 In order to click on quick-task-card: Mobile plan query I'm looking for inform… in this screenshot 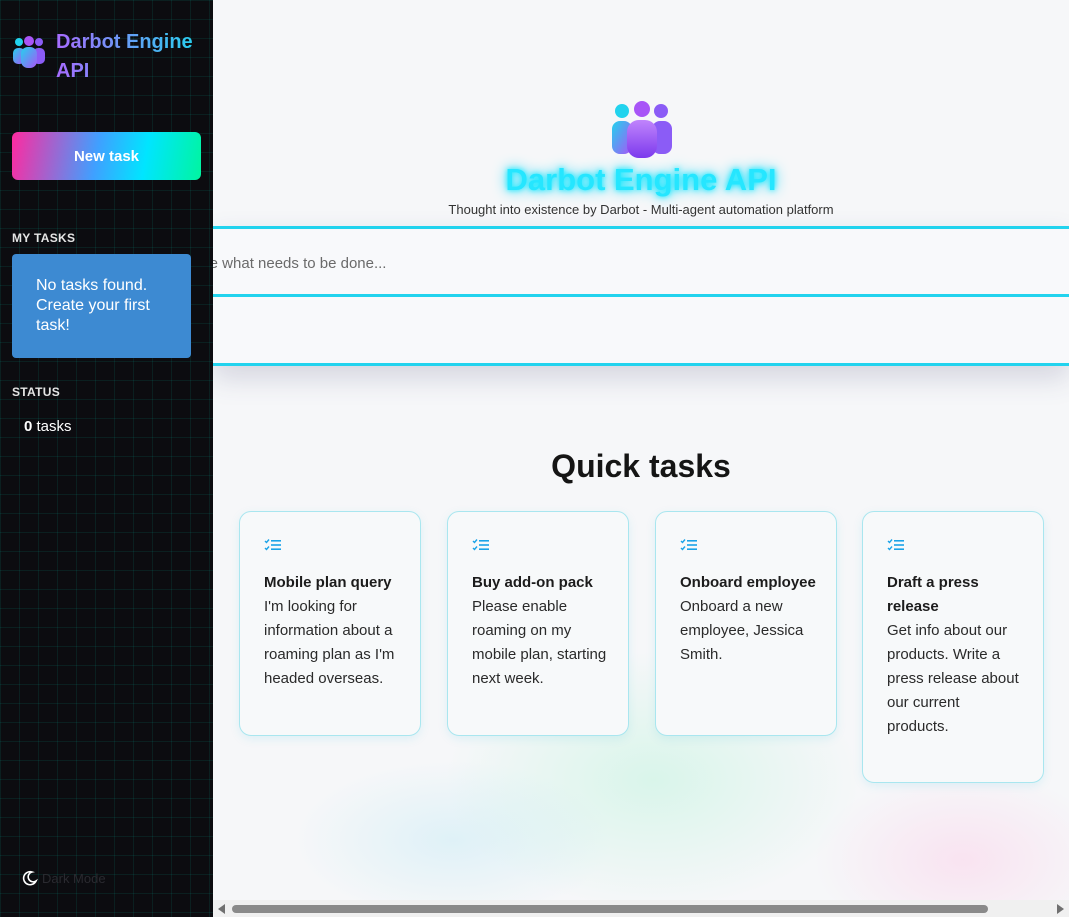, I will do `click(330, 623)`.